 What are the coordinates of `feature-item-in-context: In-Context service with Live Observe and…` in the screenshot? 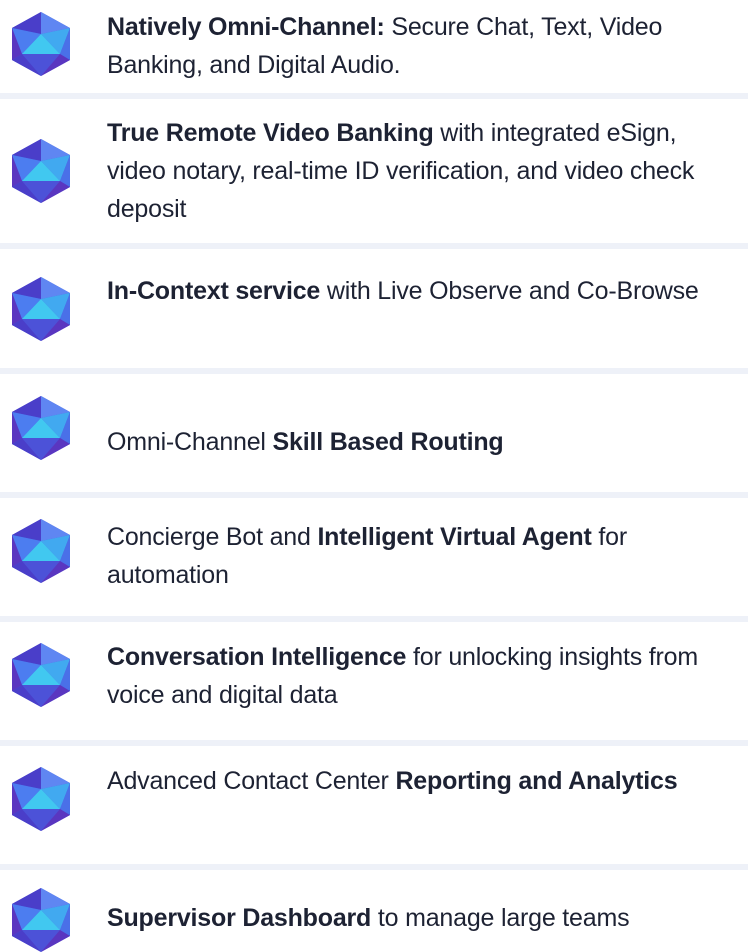 It's located at (374, 309).